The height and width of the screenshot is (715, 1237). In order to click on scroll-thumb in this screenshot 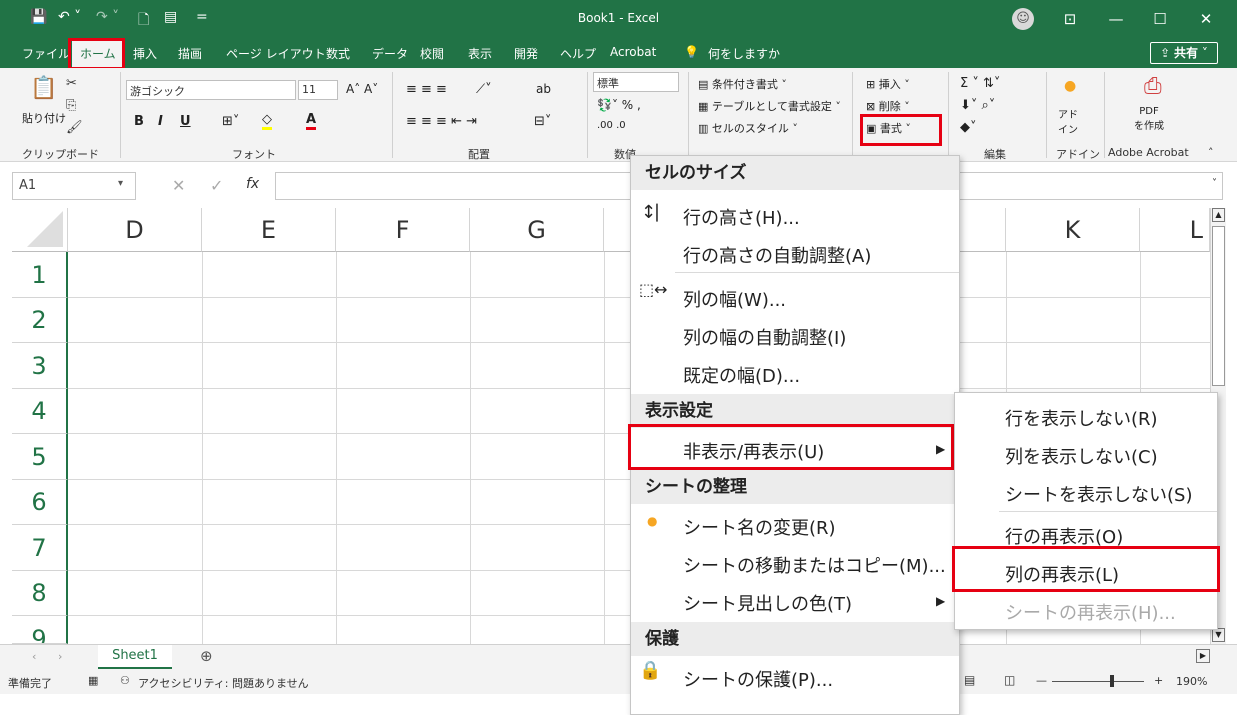, I will do `click(1218, 306)`.